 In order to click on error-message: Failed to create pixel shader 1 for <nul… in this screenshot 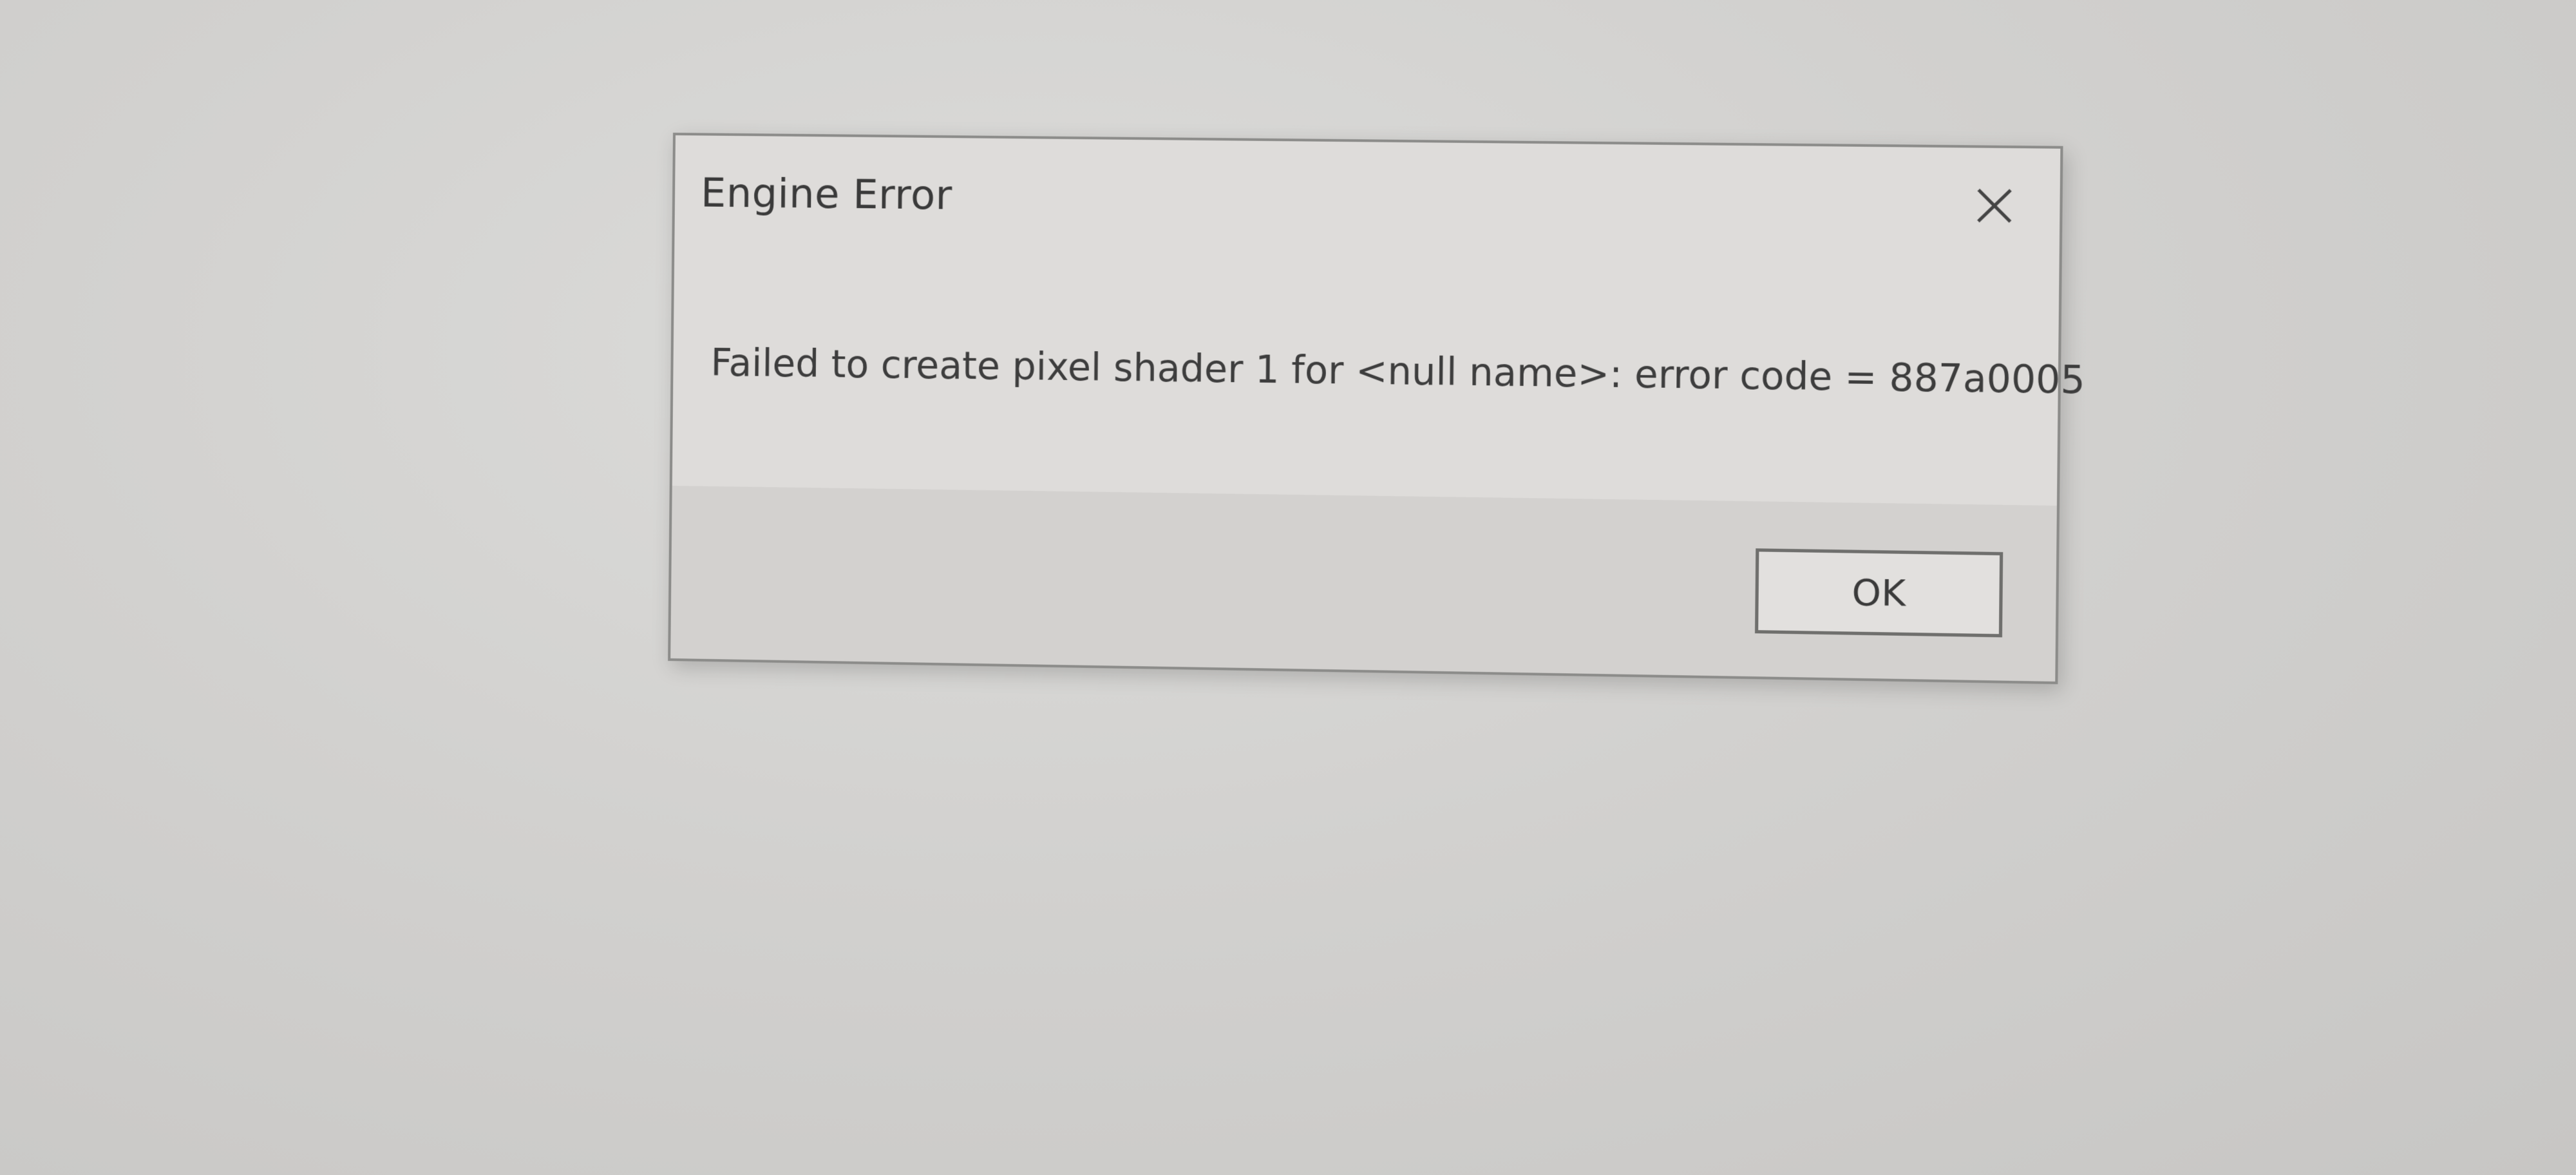, I will do `click(1398, 371)`.